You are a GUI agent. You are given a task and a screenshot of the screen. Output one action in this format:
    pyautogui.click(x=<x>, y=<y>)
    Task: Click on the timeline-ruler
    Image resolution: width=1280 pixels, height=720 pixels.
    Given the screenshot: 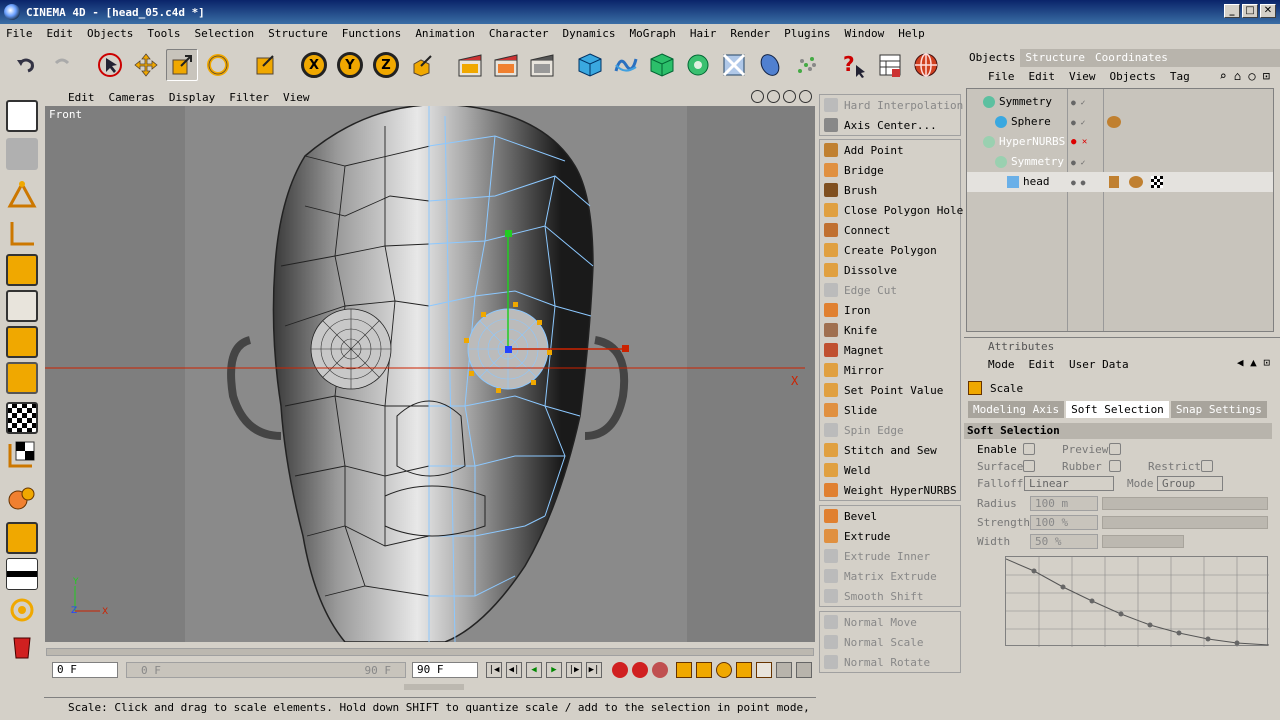 What is the action you would take?
    pyautogui.click(x=430, y=652)
    